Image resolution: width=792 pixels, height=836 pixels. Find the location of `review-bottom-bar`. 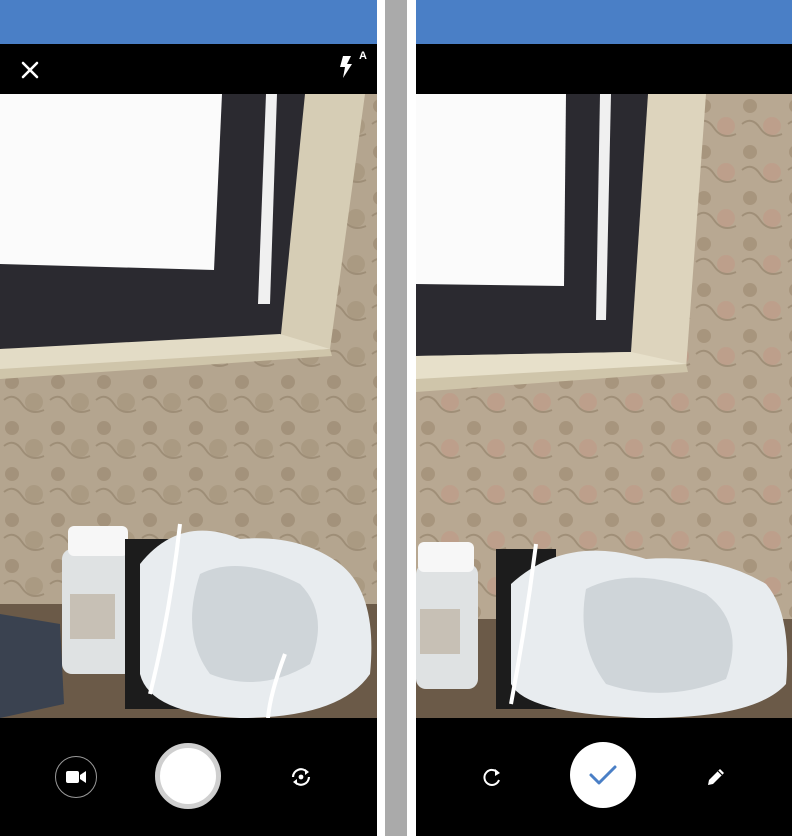

review-bottom-bar is located at coordinates (604, 777).